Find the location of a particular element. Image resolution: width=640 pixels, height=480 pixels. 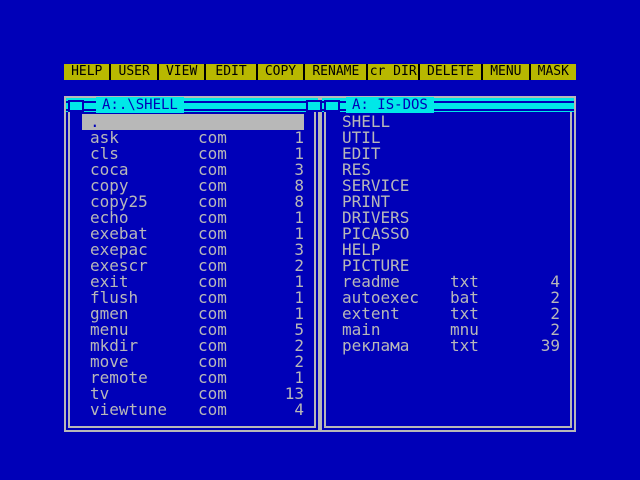

right-panel-titlebar: A: IS-DOS is located at coordinates (440, 105).